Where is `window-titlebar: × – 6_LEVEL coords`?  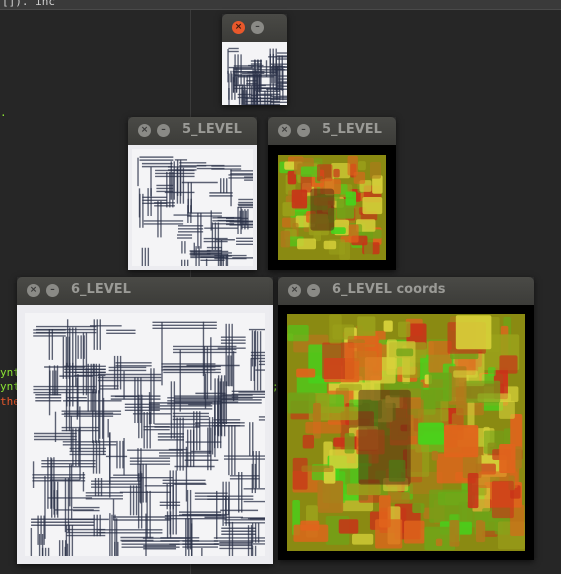 window-titlebar: × – 6_LEVEL coords is located at coordinates (406, 291).